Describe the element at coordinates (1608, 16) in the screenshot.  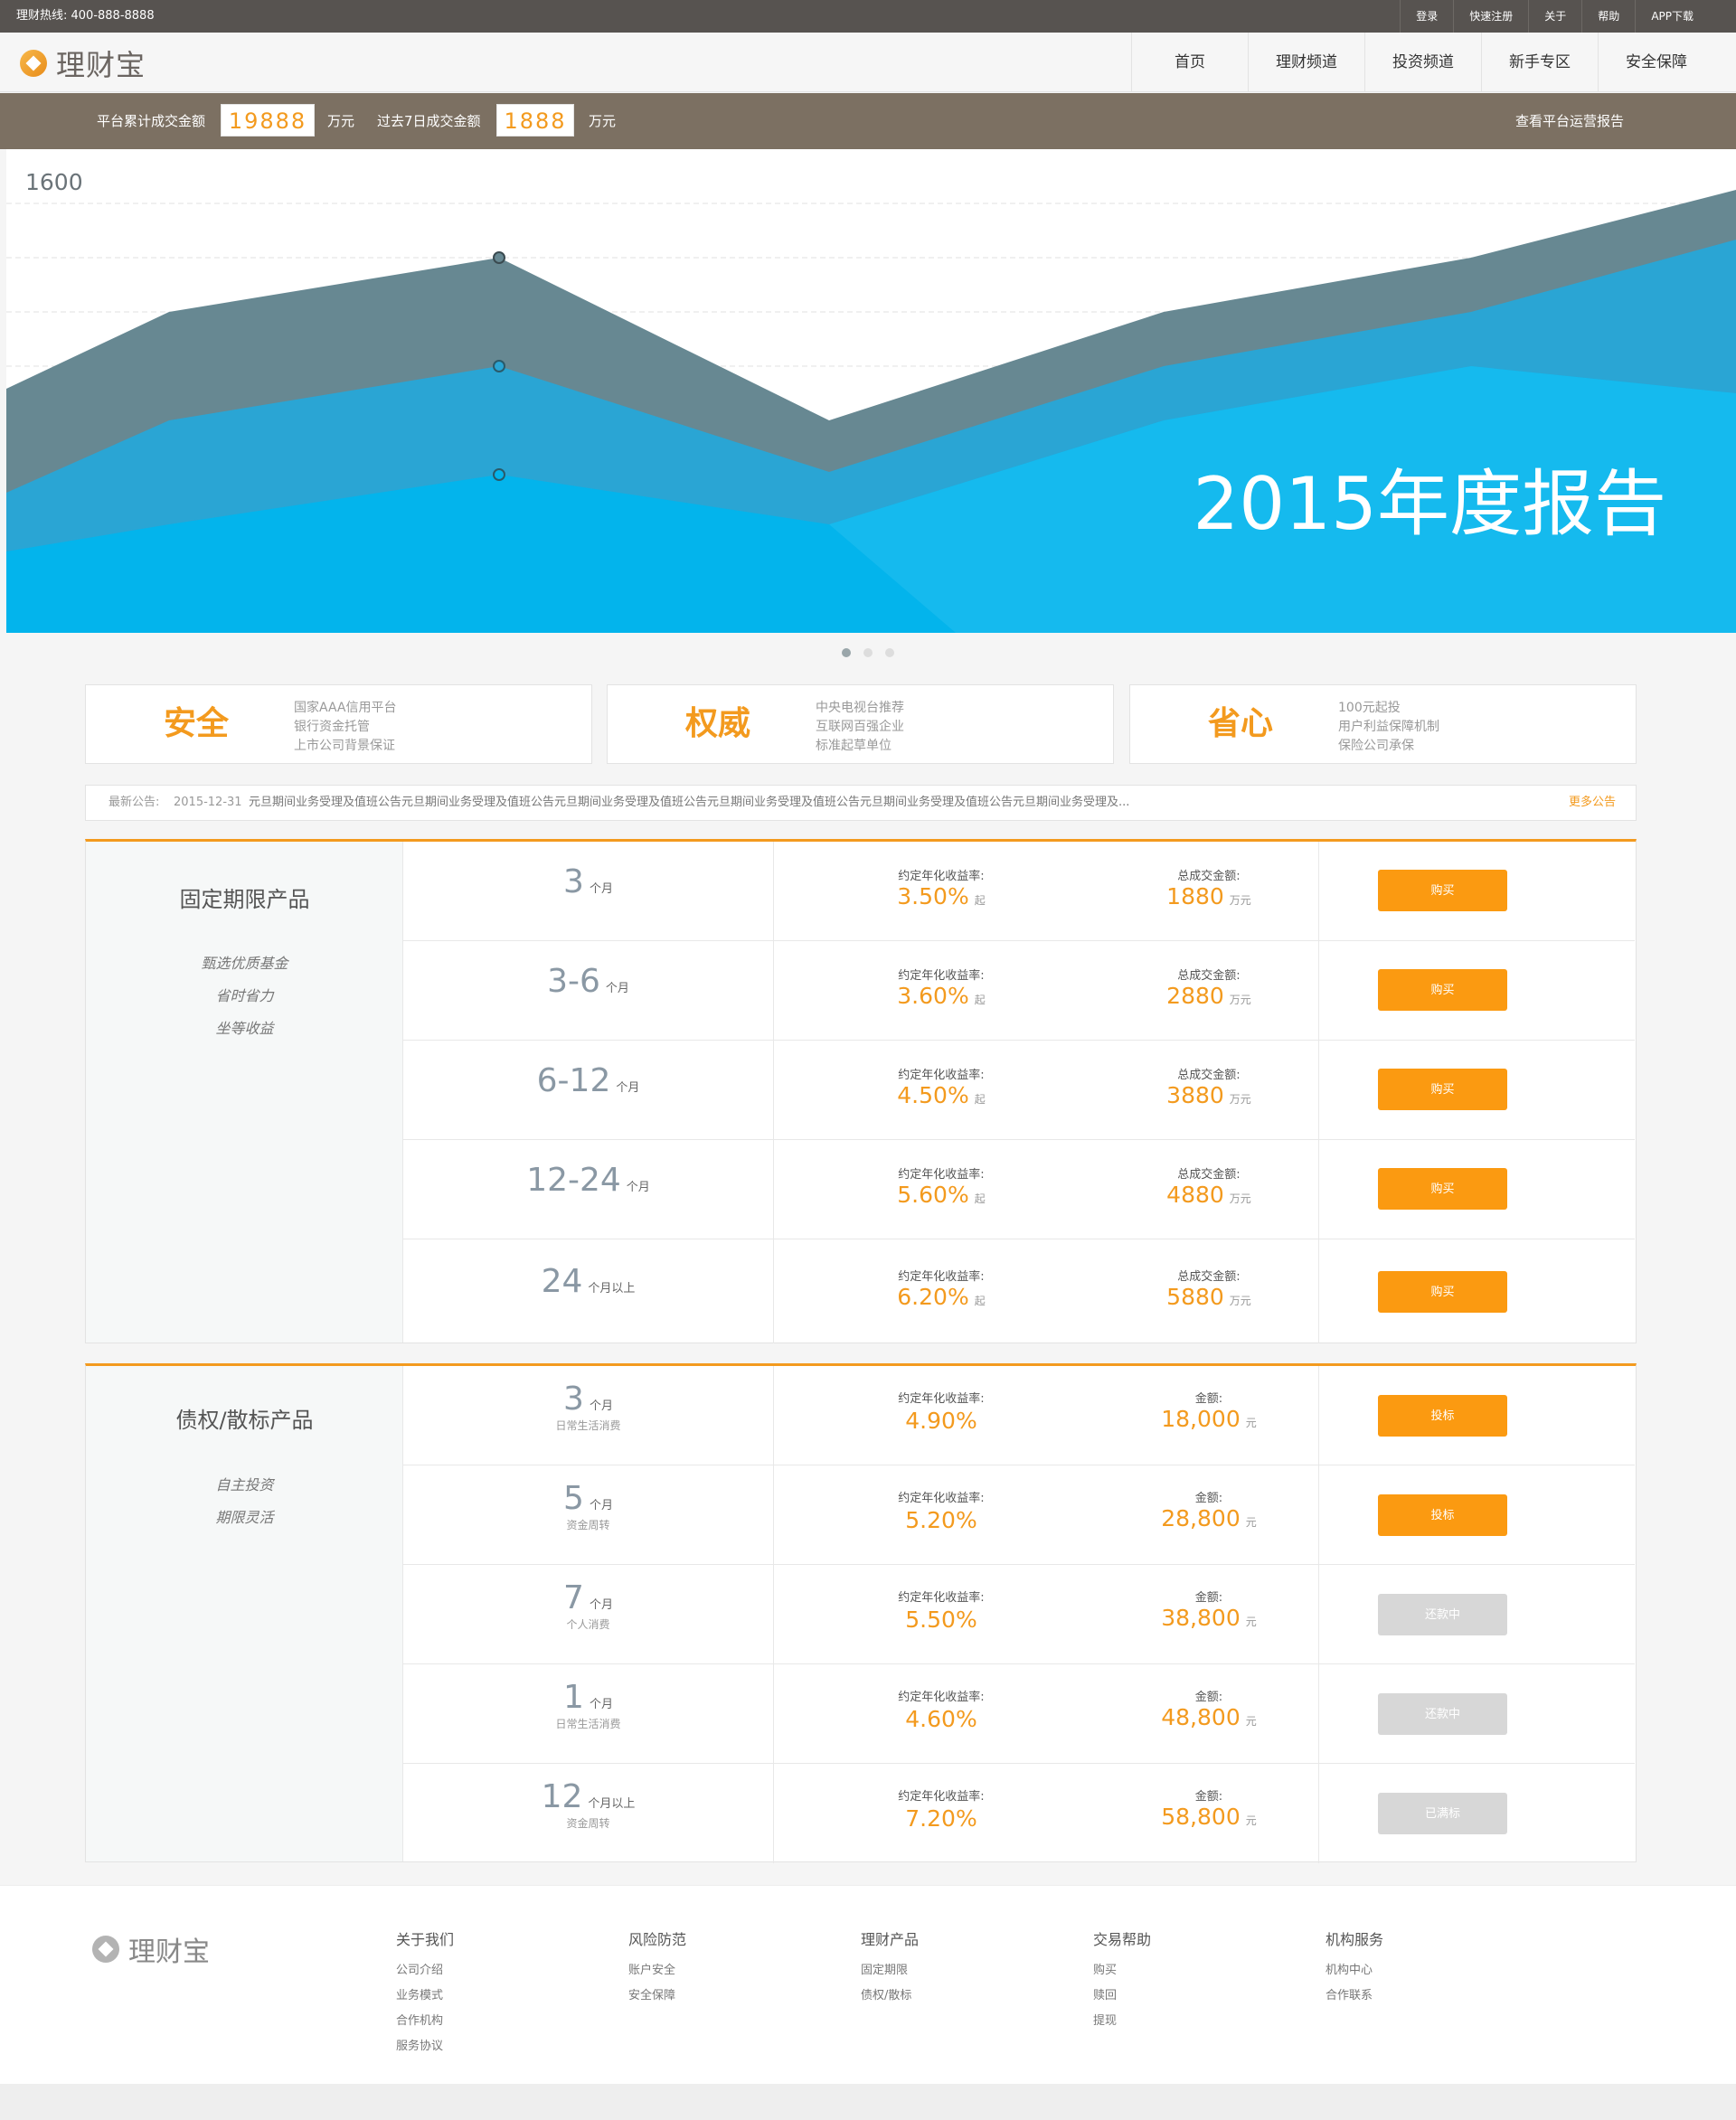
I see `help-link: 帮助` at that location.